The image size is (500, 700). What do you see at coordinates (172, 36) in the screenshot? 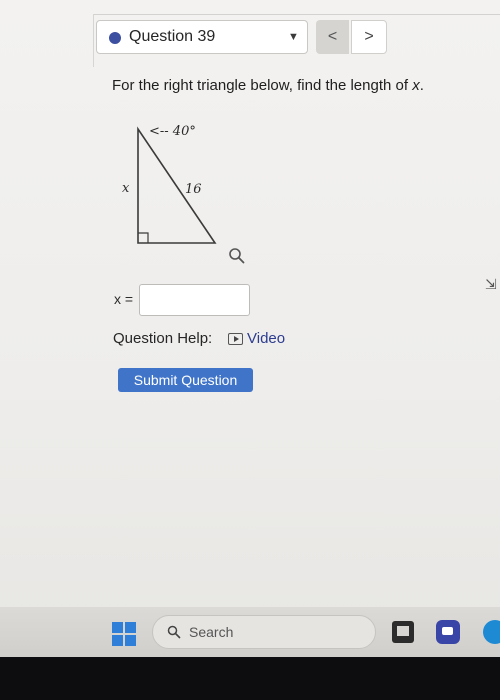
I see `question-label: Question 39` at bounding box center [172, 36].